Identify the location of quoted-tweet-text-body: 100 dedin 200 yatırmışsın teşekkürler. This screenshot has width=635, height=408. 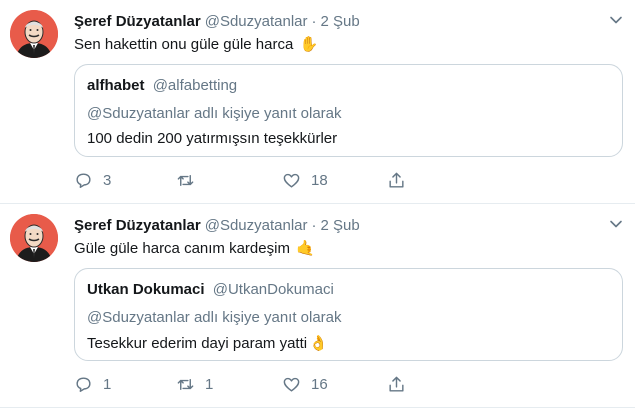
(212, 138).